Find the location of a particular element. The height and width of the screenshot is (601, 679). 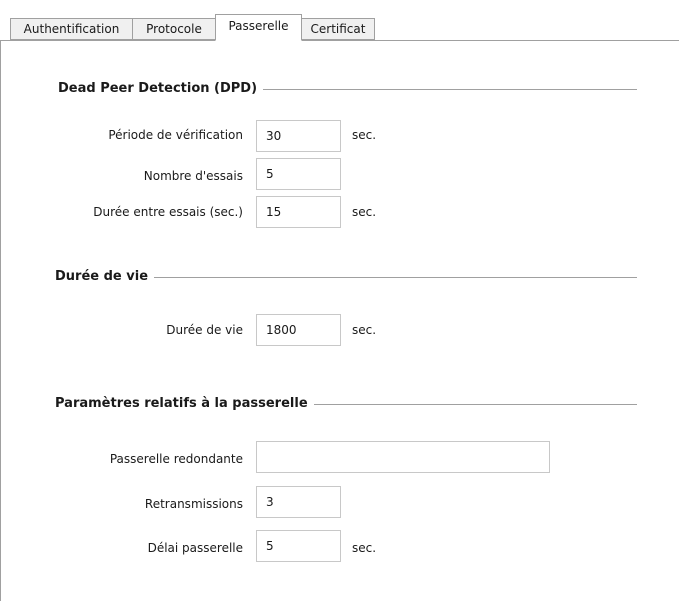

vie-input is located at coordinates (298, 330).